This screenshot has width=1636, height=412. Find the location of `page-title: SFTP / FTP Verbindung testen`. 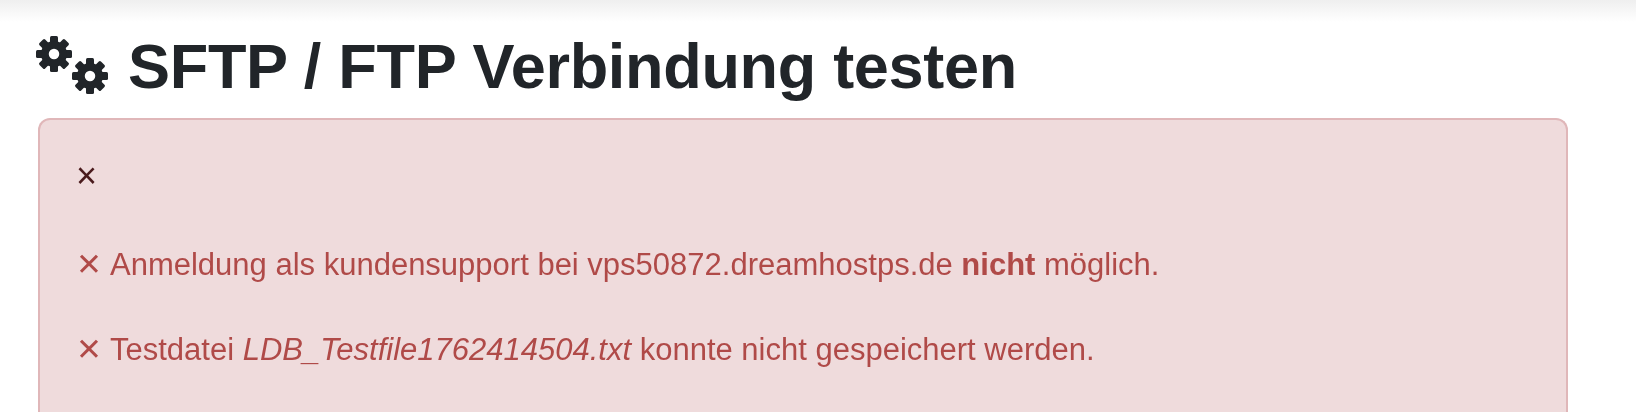

page-title: SFTP / FTP Verbindung testen is located at coordinates (572, 66).